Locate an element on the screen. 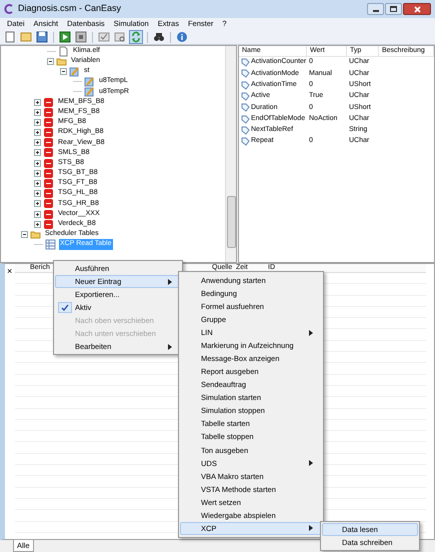  new-document-button is located at coordinates (10, 37).